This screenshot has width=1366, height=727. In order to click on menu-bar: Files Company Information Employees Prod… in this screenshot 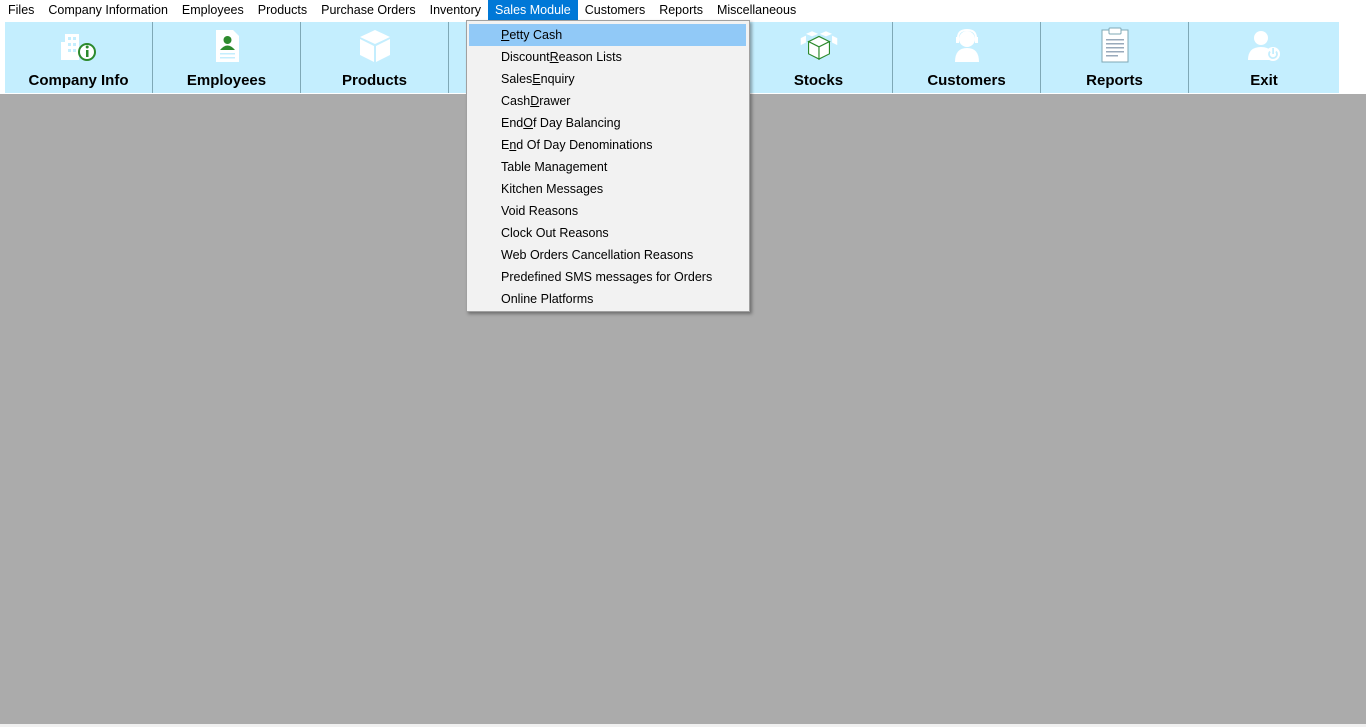, I will do `click(683, 10)`.